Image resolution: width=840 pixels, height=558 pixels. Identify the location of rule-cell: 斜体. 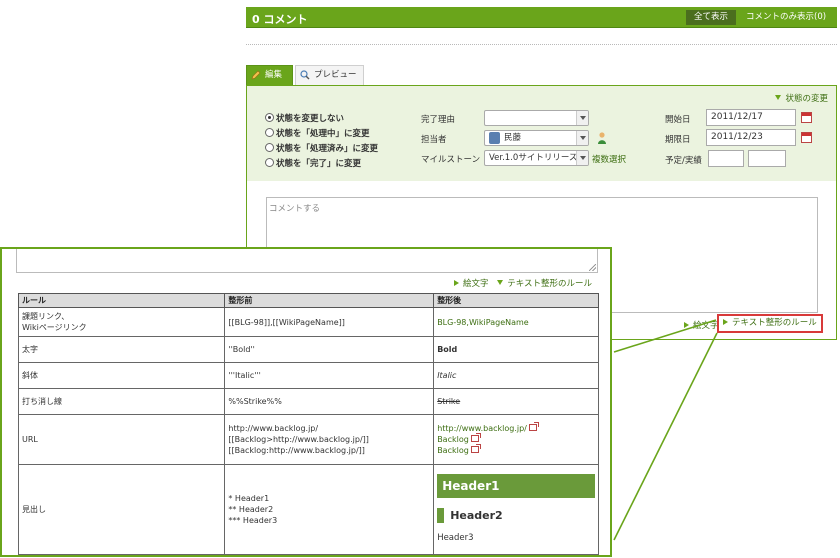
(121, 375).